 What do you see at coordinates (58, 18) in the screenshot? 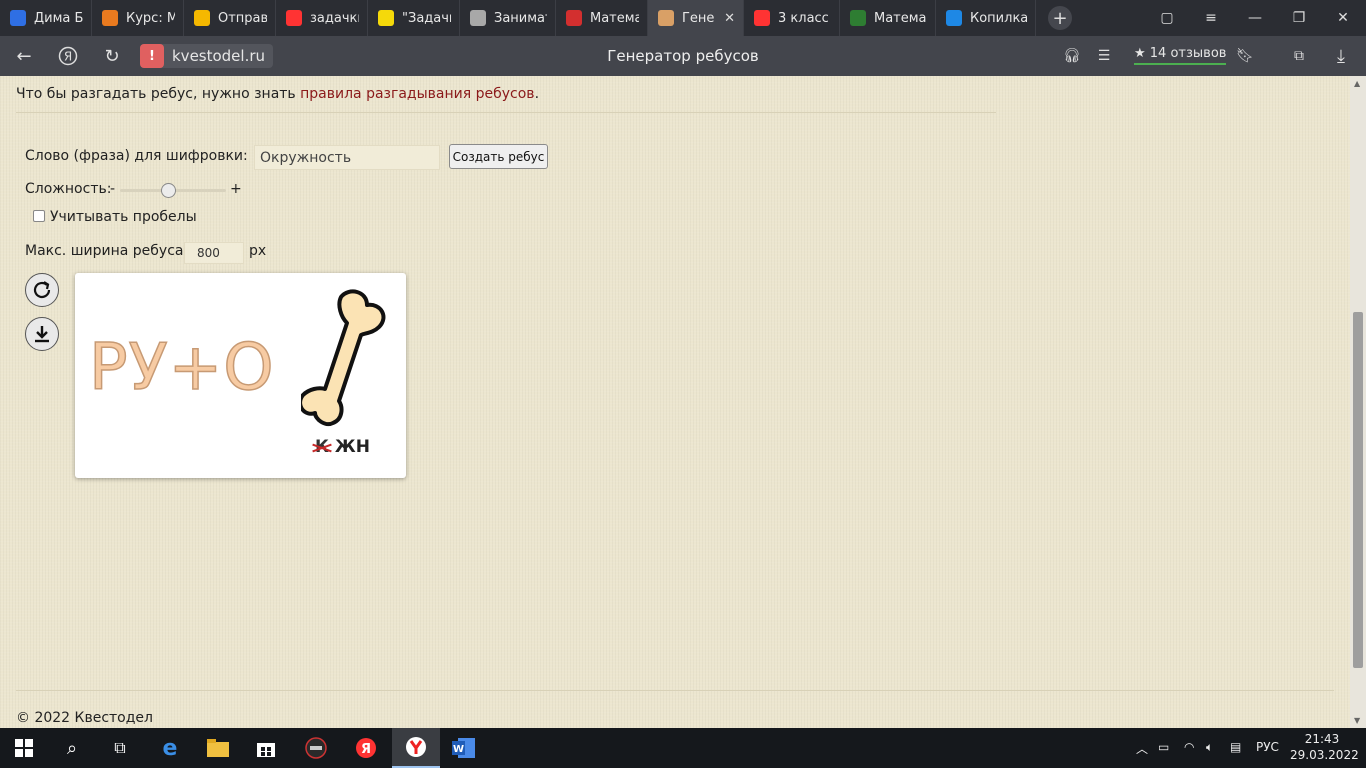
I see `tab-label: Дима Би` at bounding box center [58, 18].